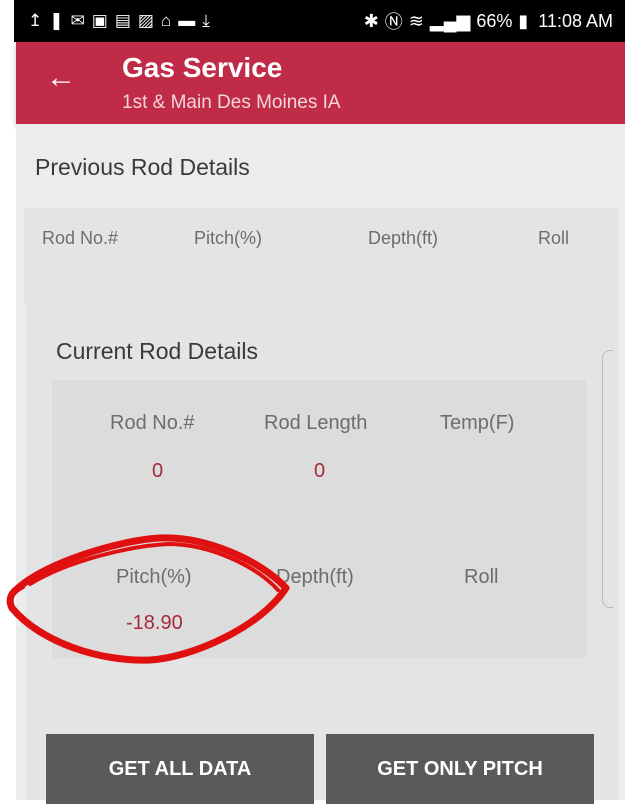 This screenshot has height=804, width=625. I want to click on previous-rod-title: Previous Rod Details, so click(142, 167).